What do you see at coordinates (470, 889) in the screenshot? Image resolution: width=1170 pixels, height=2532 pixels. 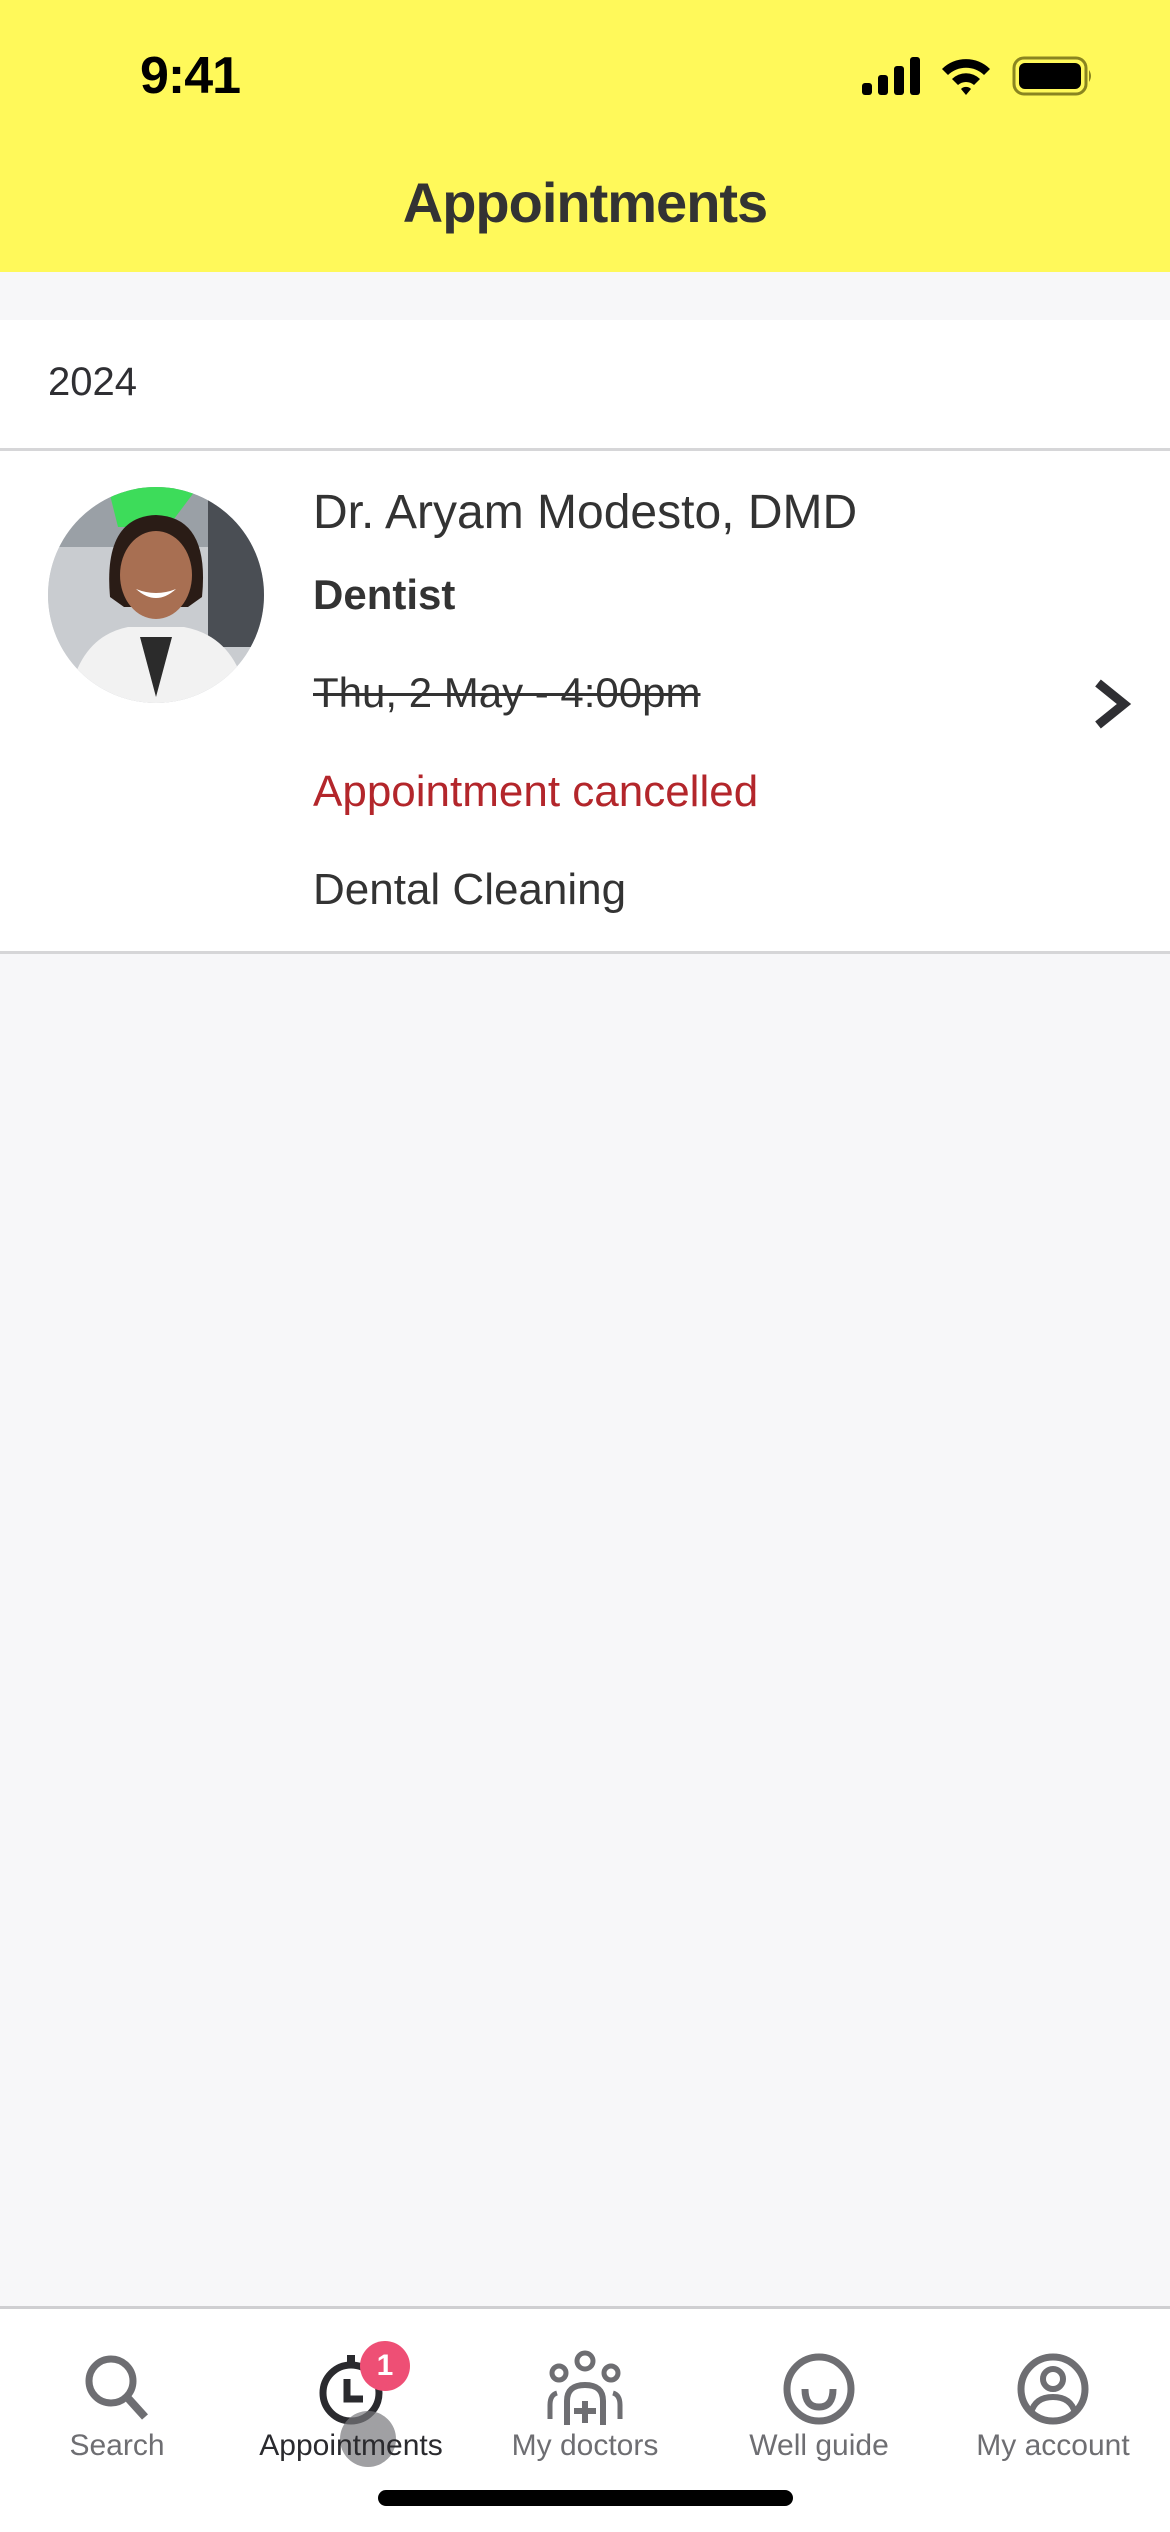 I see `appointment-reason: Dental Cleaning` at bounding box center [470, 889].